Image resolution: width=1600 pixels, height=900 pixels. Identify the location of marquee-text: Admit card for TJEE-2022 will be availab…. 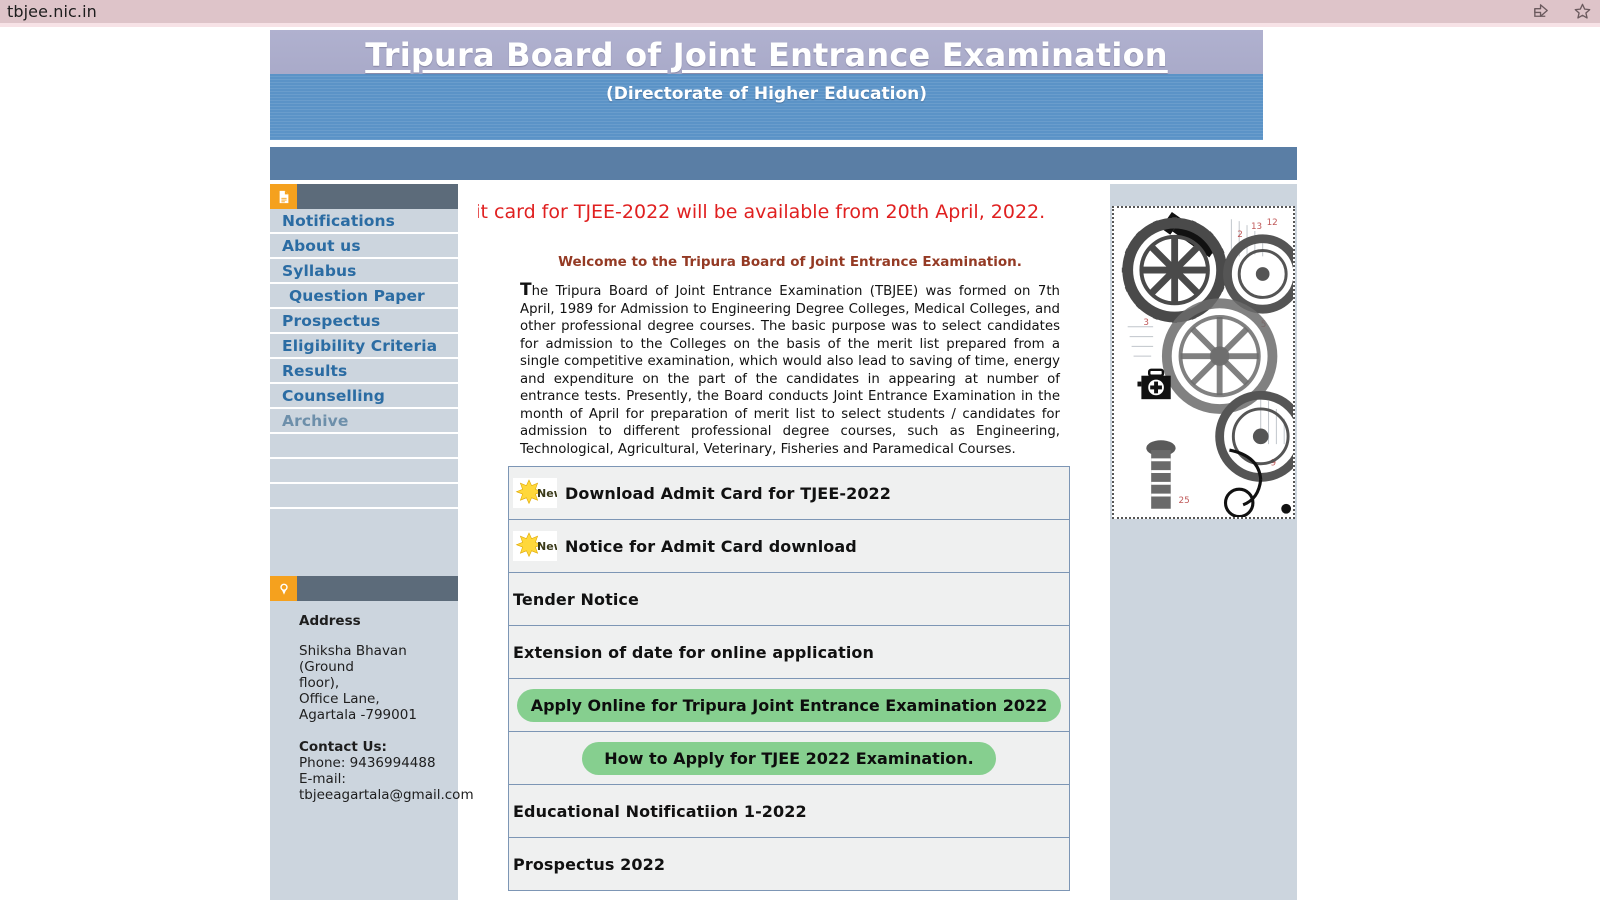
(762, 212).